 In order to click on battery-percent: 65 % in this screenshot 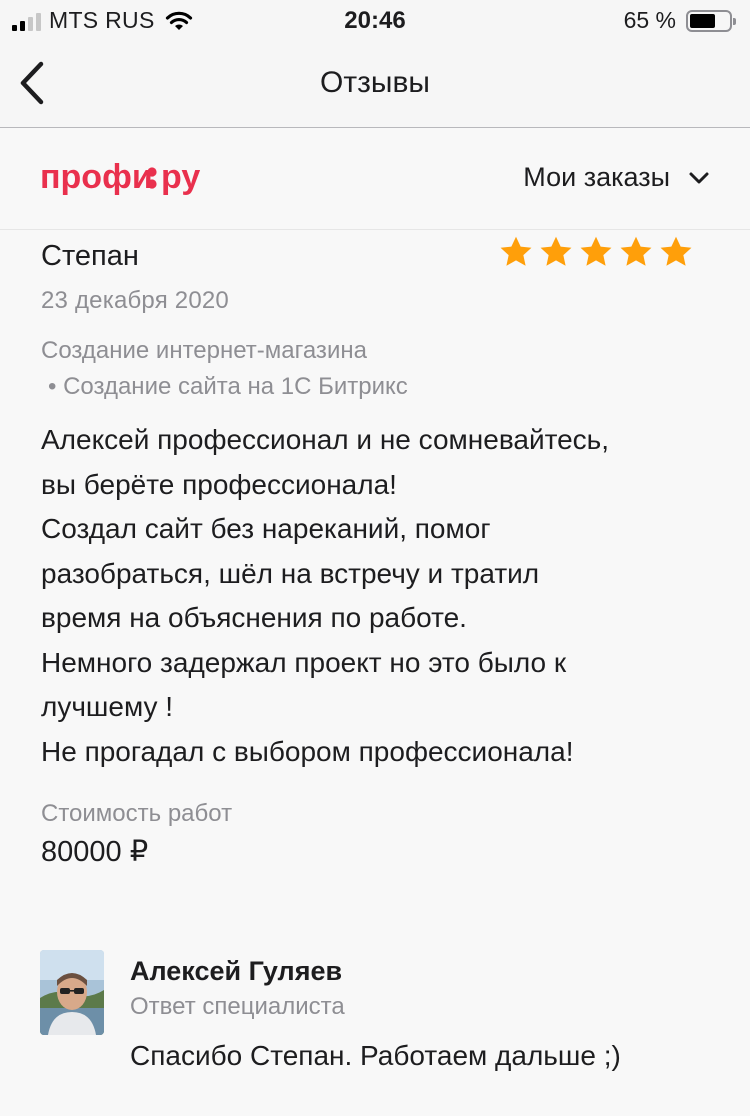, I will do `click(649, 20)`.